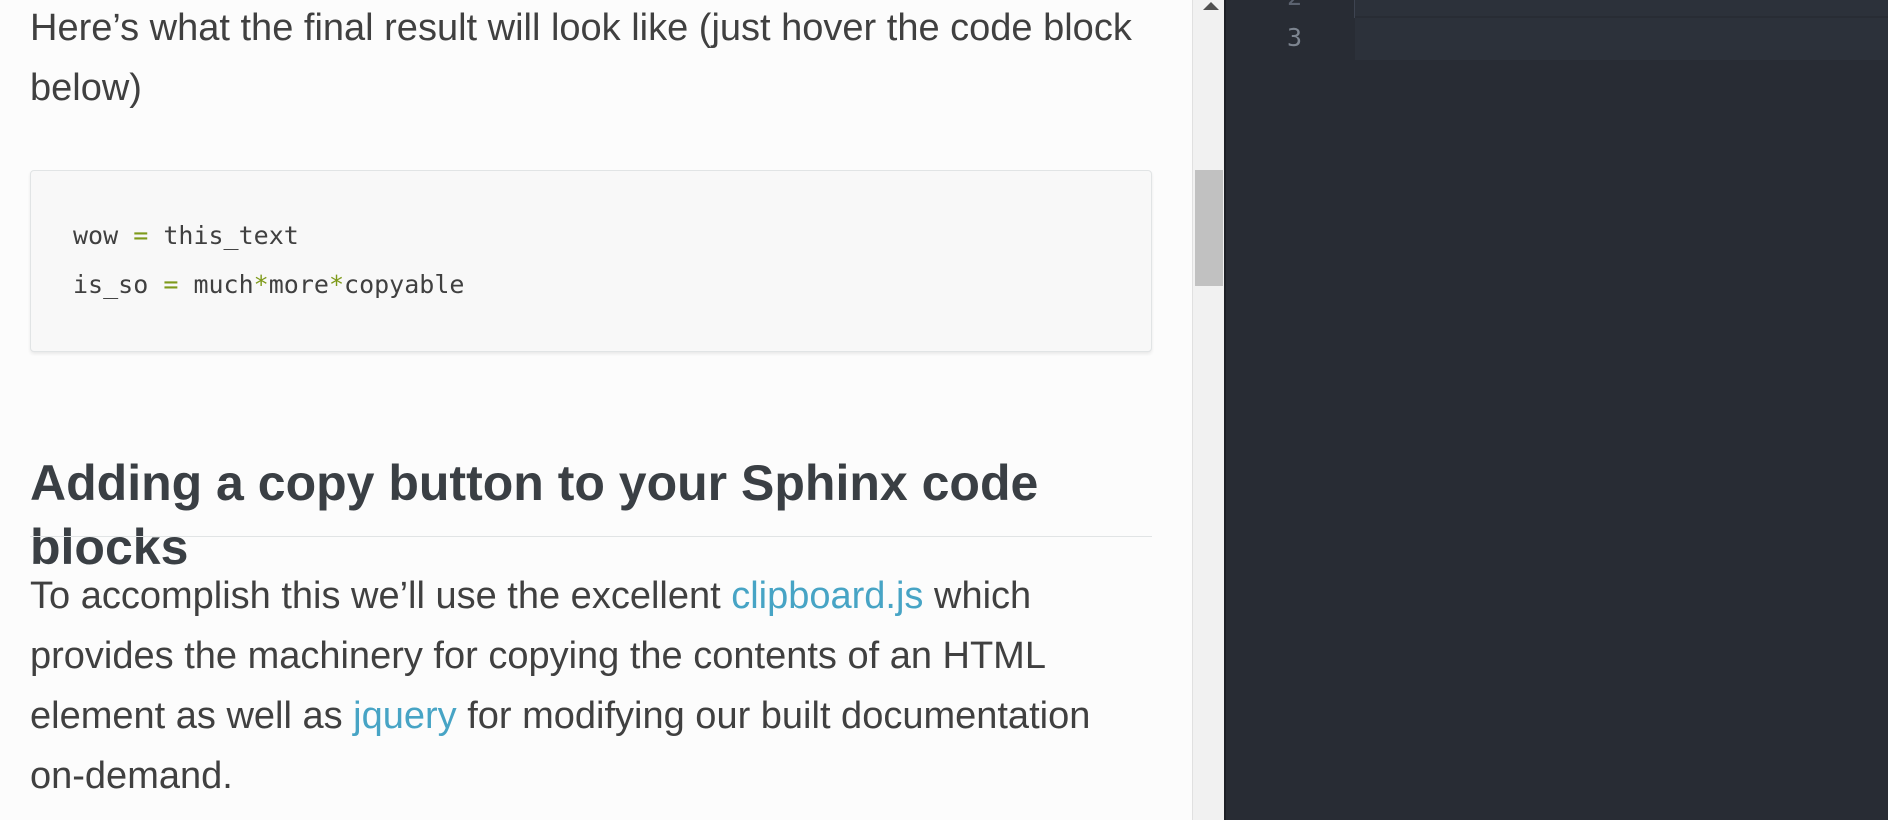  I want to click on line-number: 3, so click(1294, 37).